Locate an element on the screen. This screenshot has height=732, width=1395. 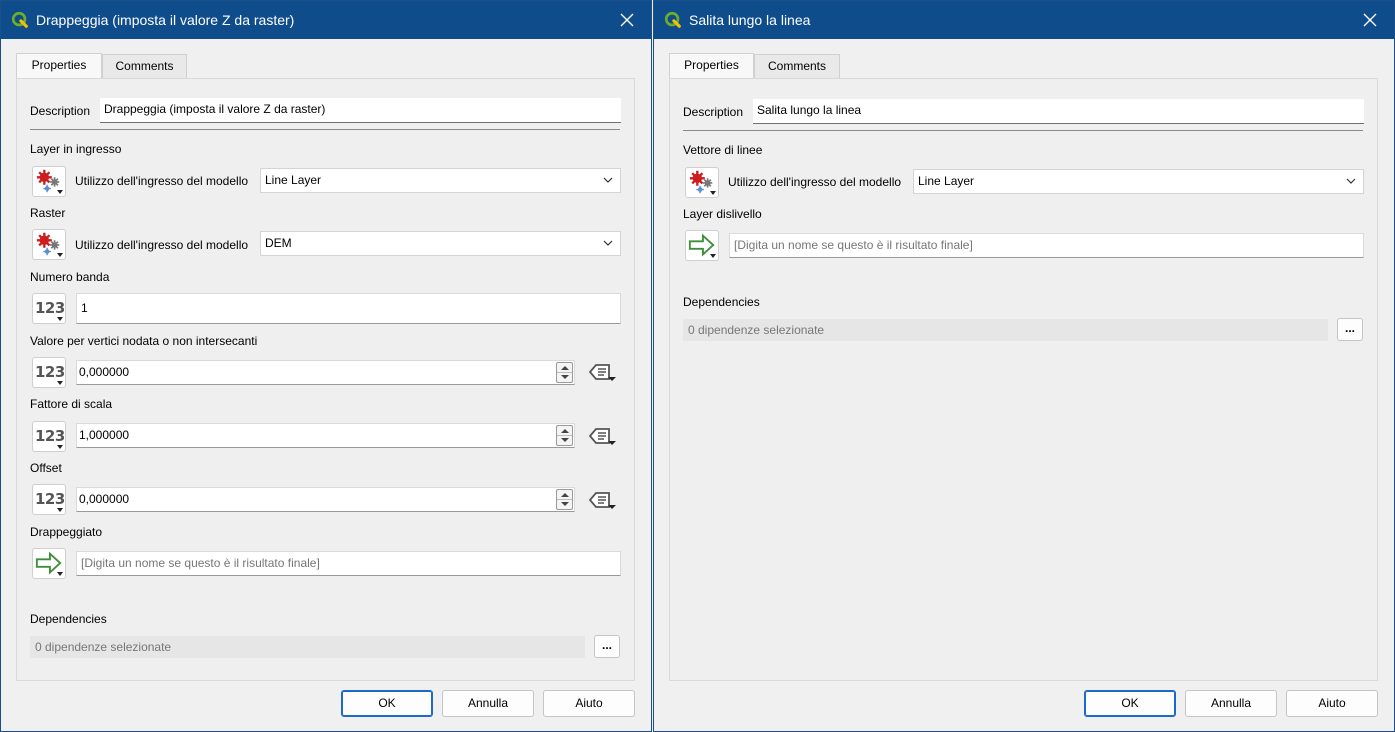
raster-source-label: Utilizzo dell'ingresso del modello is located at coordinates (162, 245).